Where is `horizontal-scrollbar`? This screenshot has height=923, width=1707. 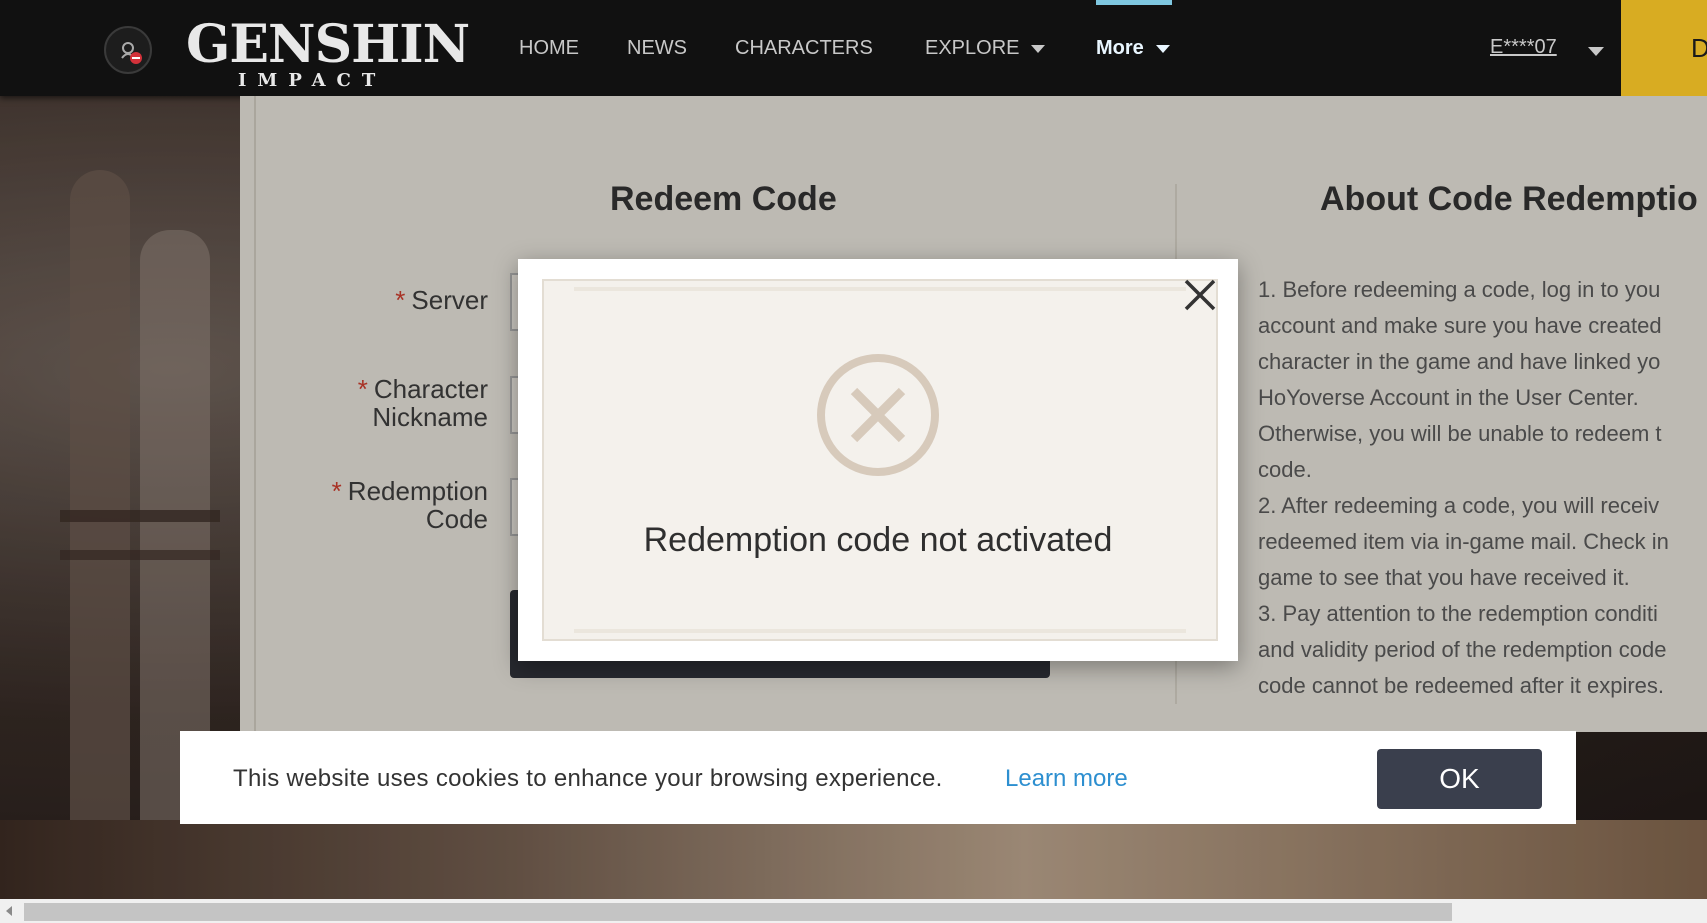 horizontal-scrollbar is located at coordinates (853, 911).